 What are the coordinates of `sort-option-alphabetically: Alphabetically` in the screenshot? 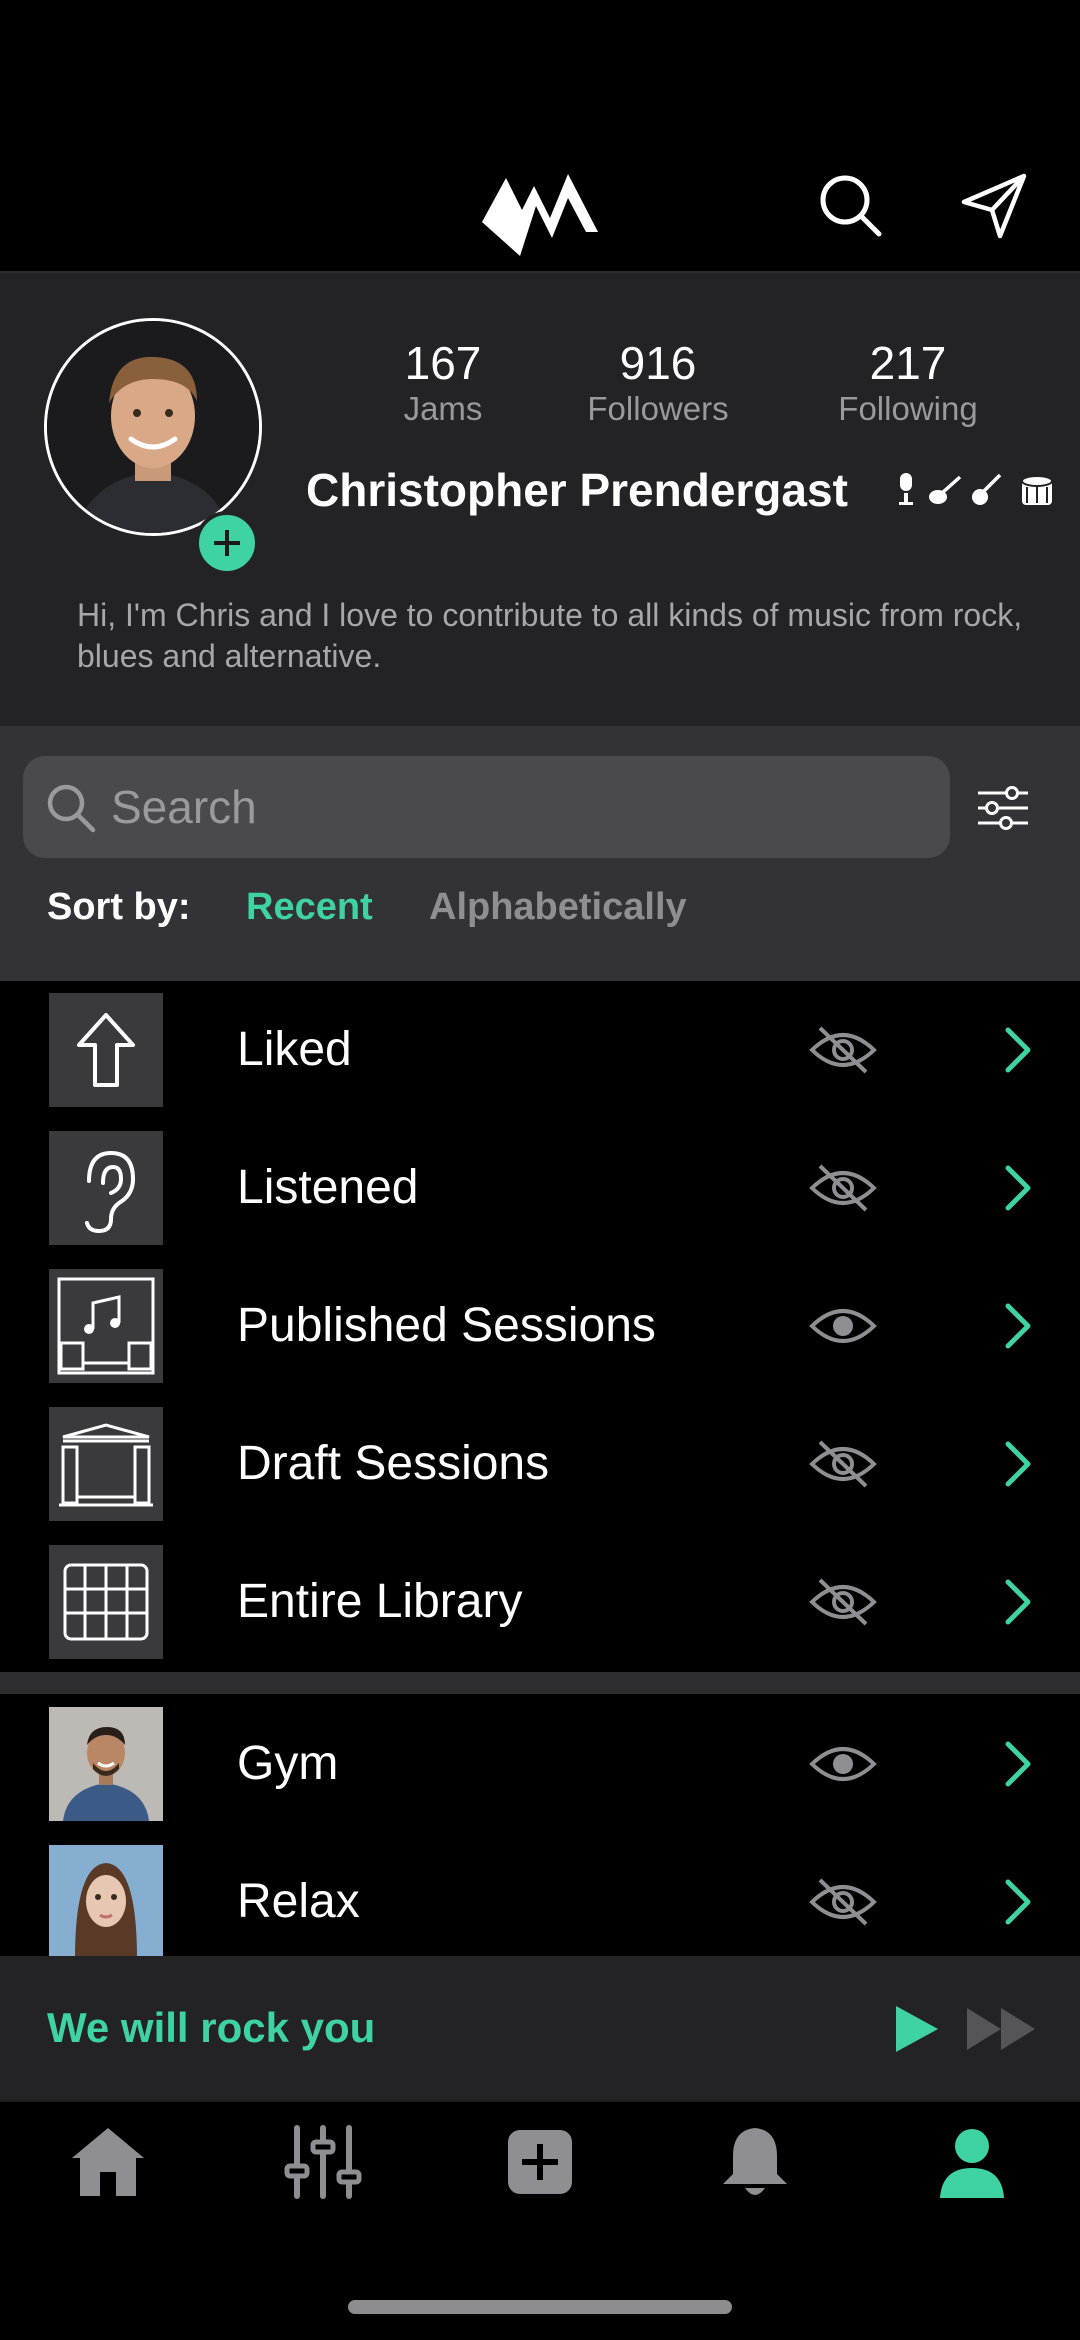 It's located at (558, 907).